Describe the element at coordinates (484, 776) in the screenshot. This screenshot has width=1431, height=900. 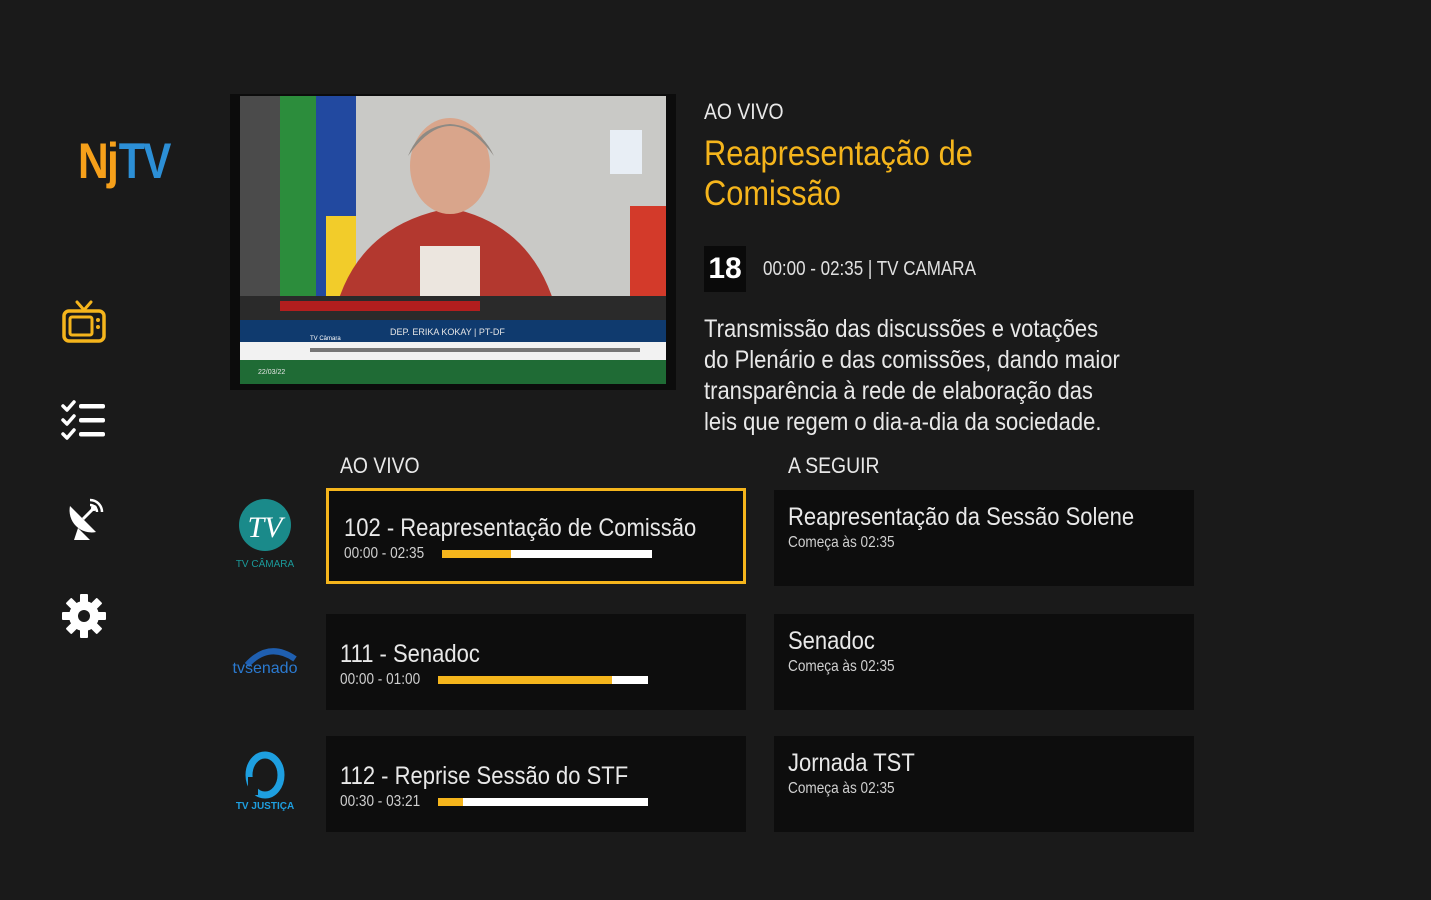
I see `live-card-title: 112 - Reprise Sessão do STF` at that location.